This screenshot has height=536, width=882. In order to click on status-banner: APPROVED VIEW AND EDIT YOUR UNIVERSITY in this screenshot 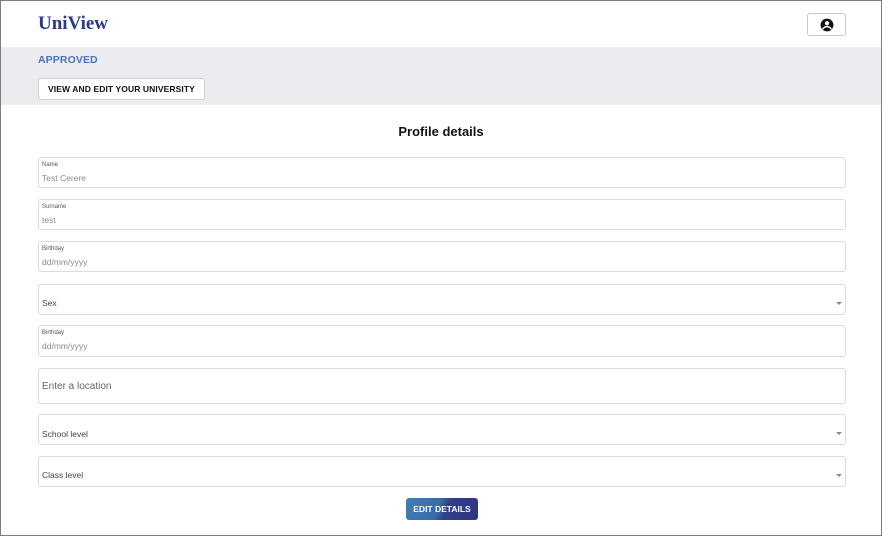, I will do `click(441, 76)`.